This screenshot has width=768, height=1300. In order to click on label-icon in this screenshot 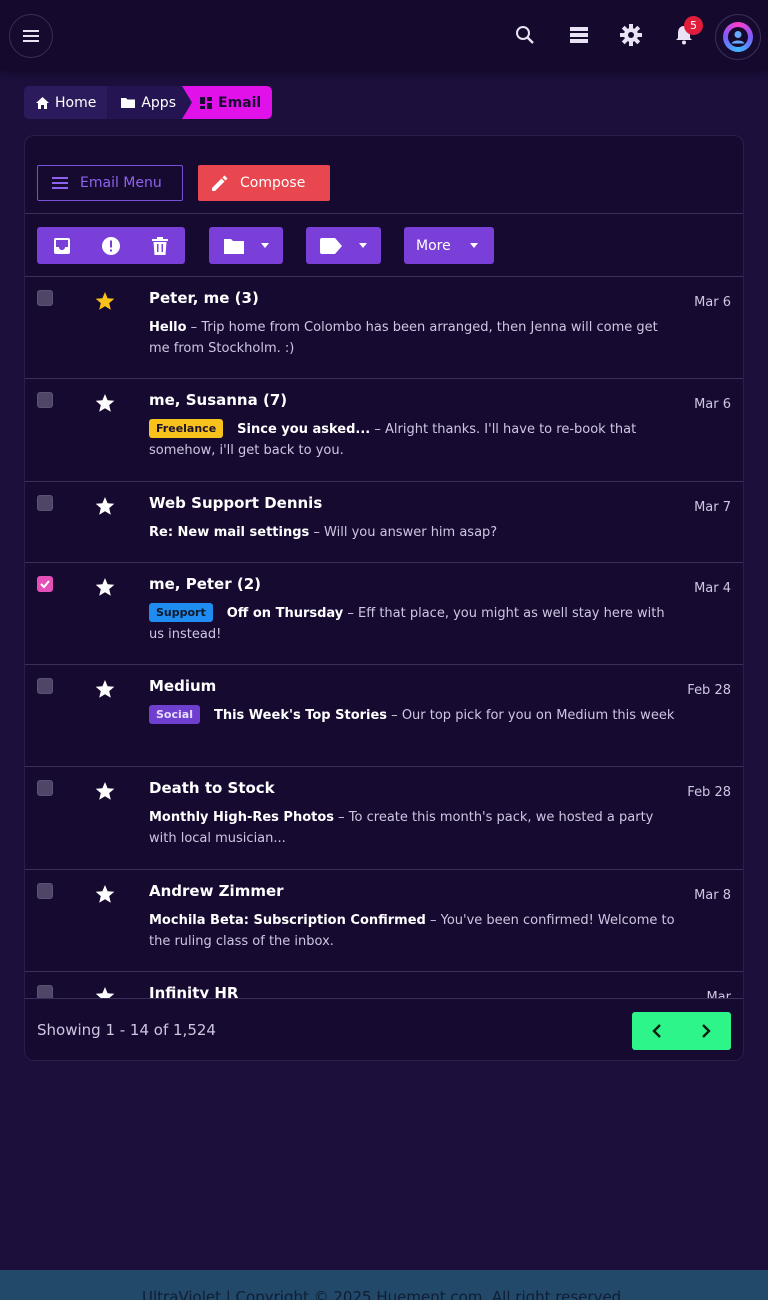, I will do `click(331, 245)`.